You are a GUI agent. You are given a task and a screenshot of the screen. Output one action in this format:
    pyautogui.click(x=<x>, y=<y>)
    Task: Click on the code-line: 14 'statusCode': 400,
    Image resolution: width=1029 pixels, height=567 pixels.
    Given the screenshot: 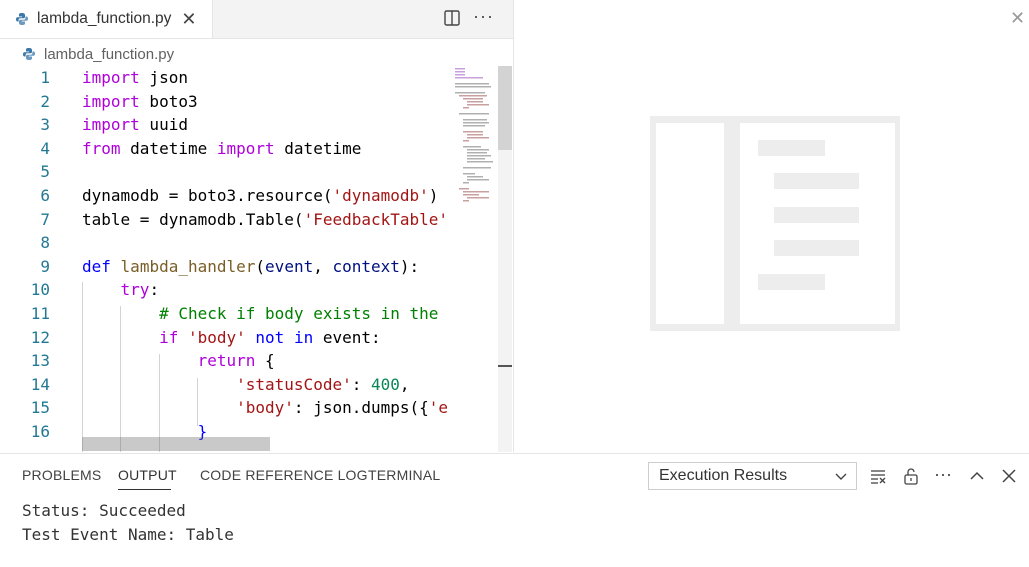 What is the action you would take?
    pyautogui.click(x=224, y=385)
    